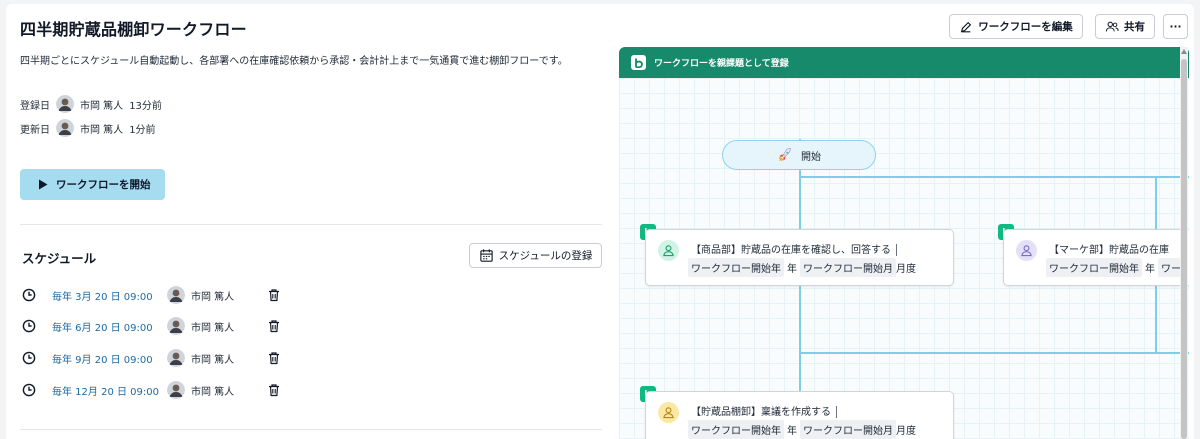 This screenshot has height=439, width=1200. What do you see at coordinates (109, 326) in the screenshot?
I see `schedule-when-link: 毎年 6月 20 日 09:00` at bounding box center [109, 326].